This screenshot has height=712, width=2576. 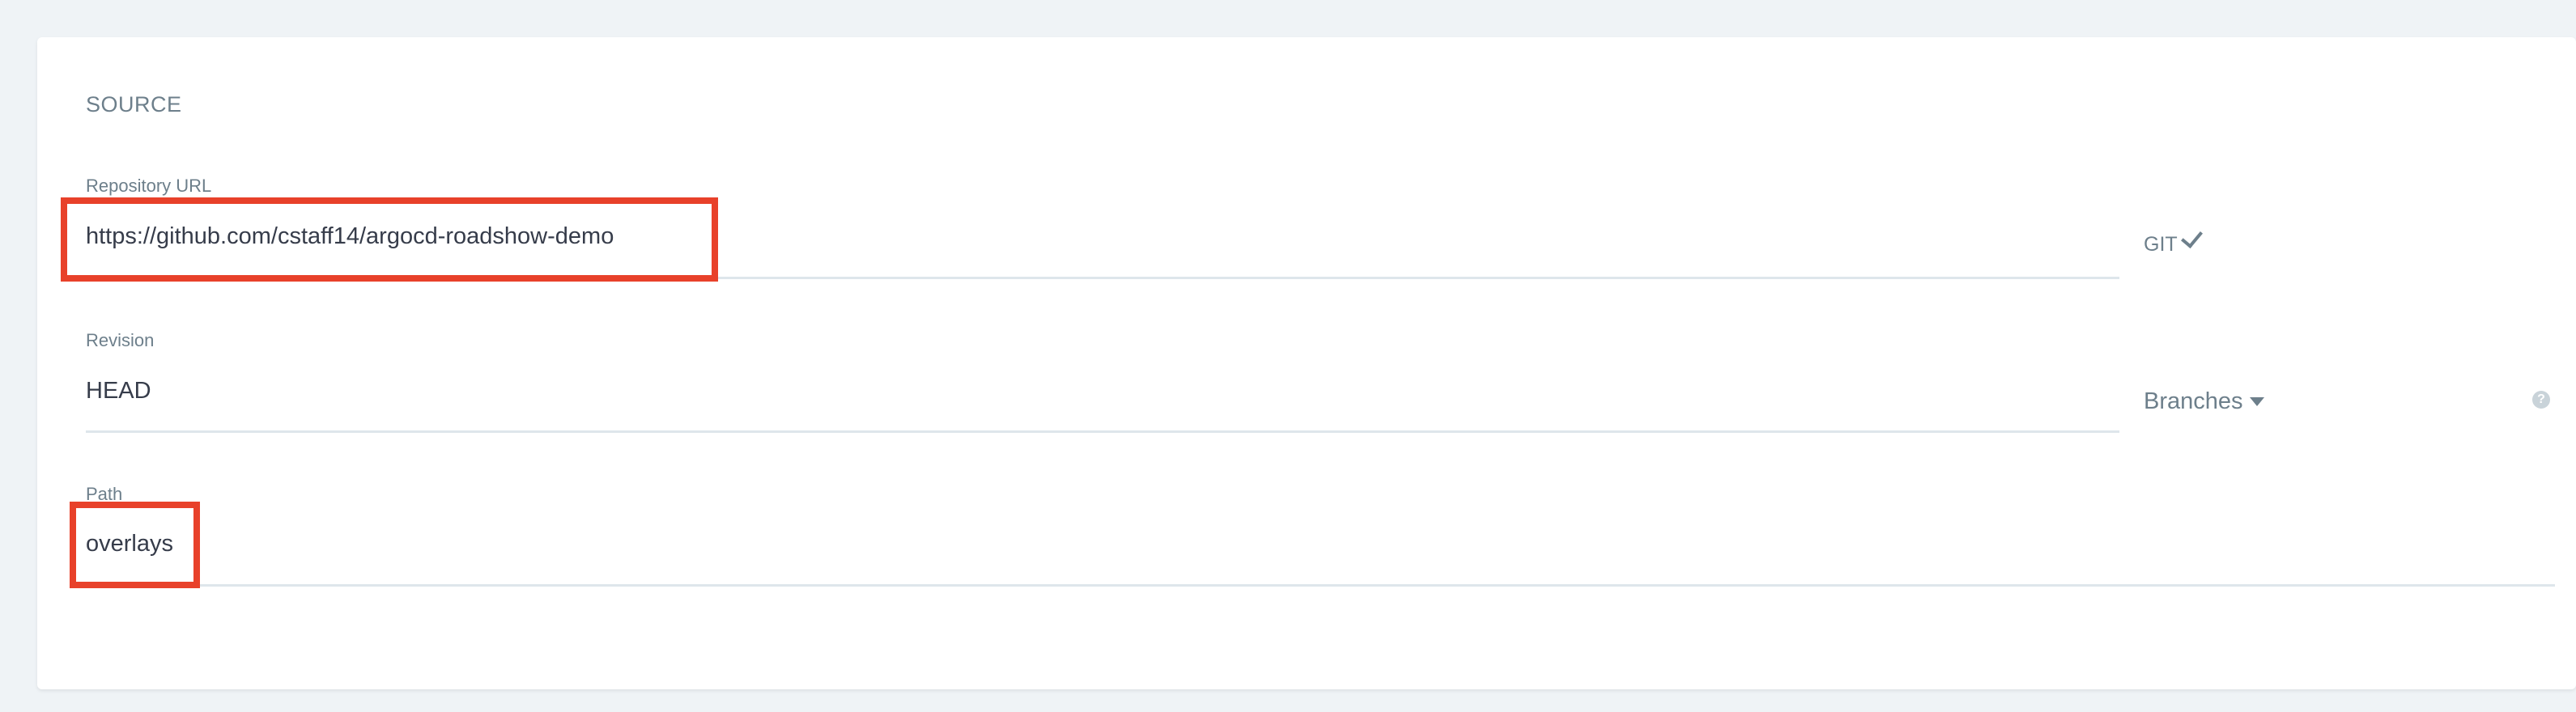 What do you see at coordinates (135, 545) in the screenshot?
I see `path-highlight` at bounding box center [135, 545].